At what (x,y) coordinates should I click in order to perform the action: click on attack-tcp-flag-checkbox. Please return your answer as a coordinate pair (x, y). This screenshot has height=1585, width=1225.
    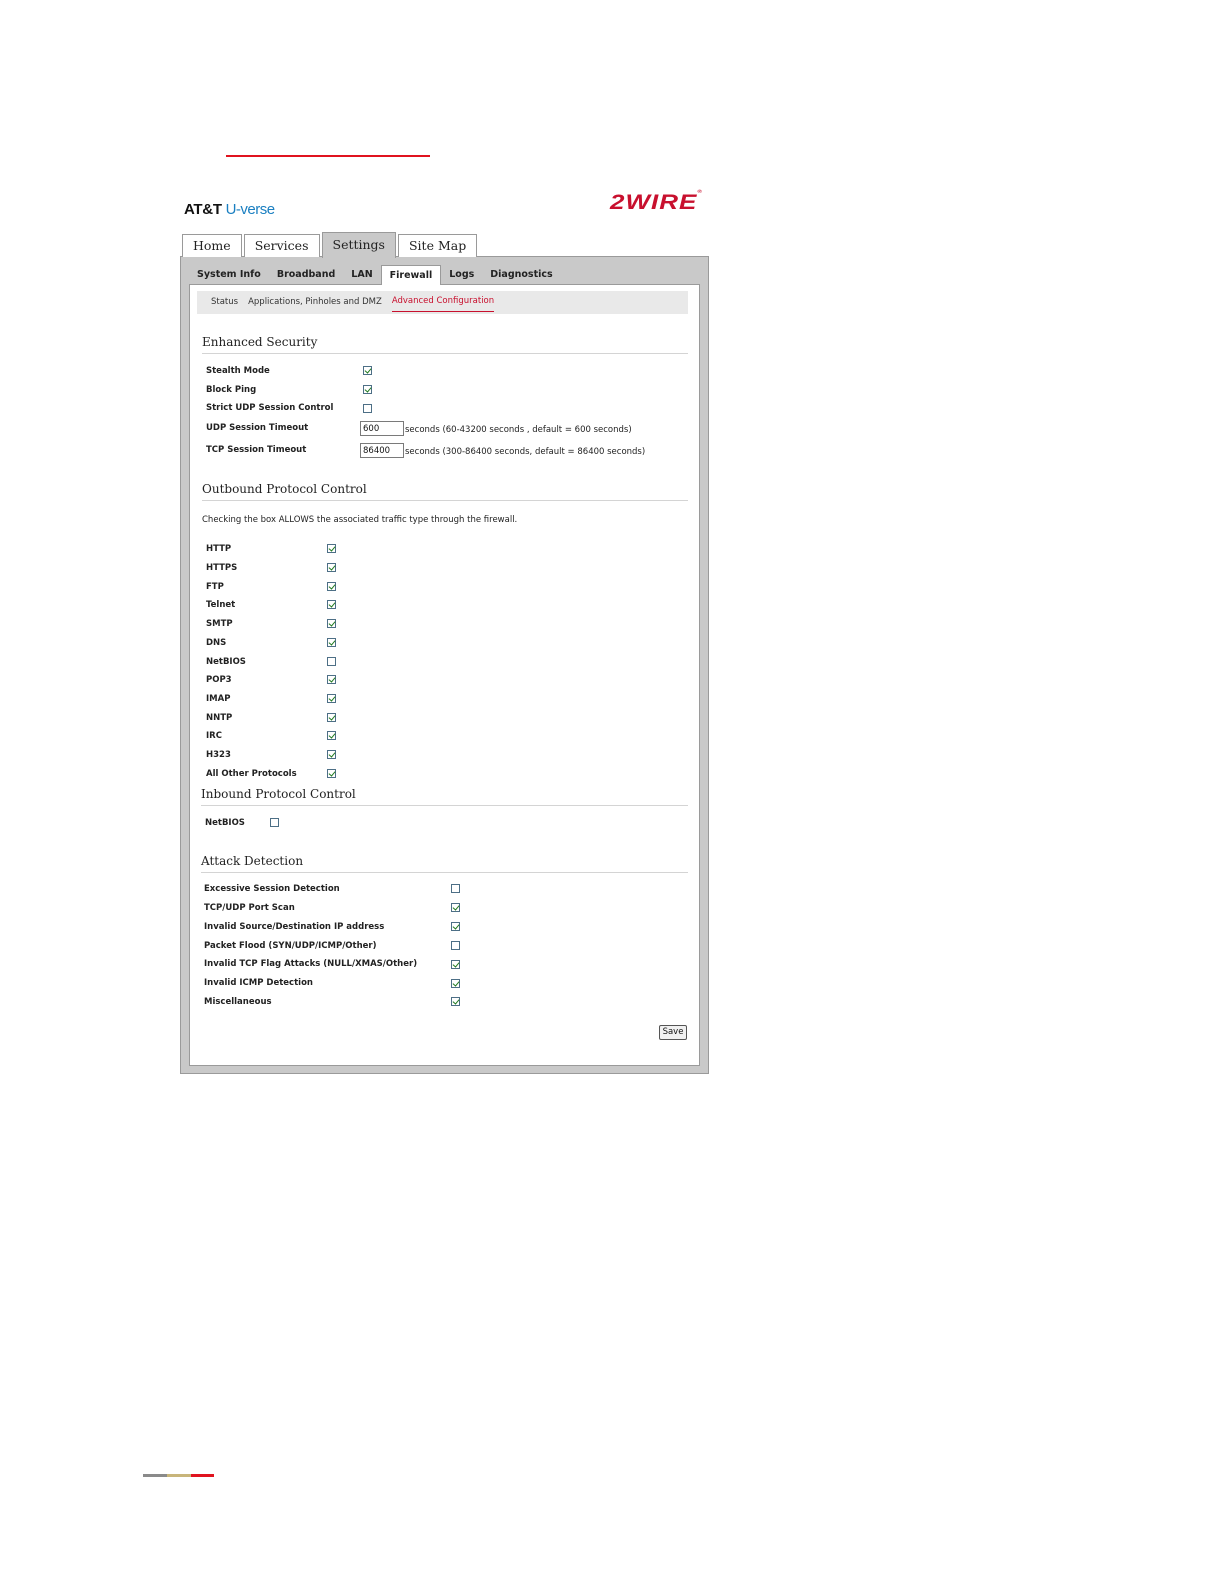
    Looking at the image, I should click on (455, 964).